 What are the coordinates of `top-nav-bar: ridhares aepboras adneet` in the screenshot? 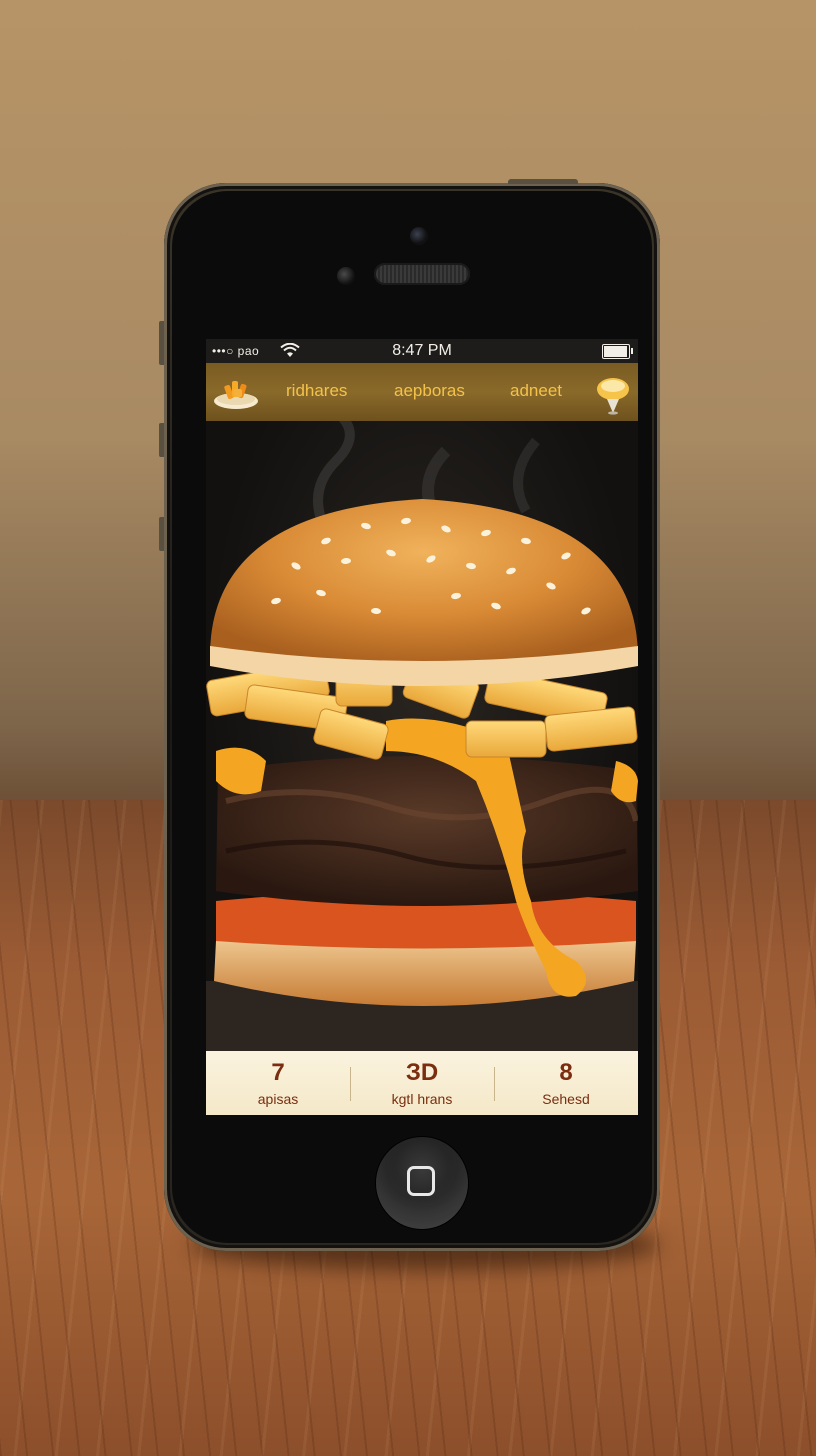 It's located at (422, 392).